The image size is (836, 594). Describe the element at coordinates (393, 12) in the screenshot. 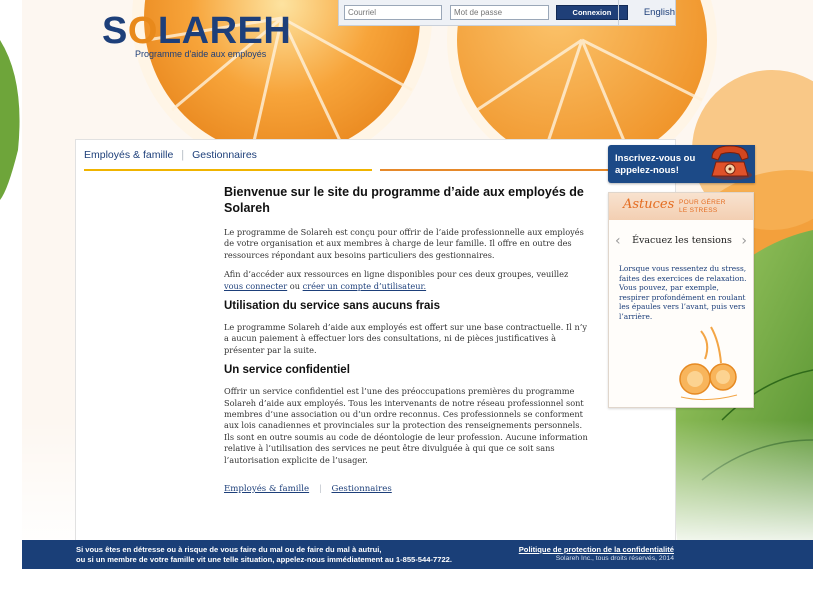

I see `email-field` at that location.